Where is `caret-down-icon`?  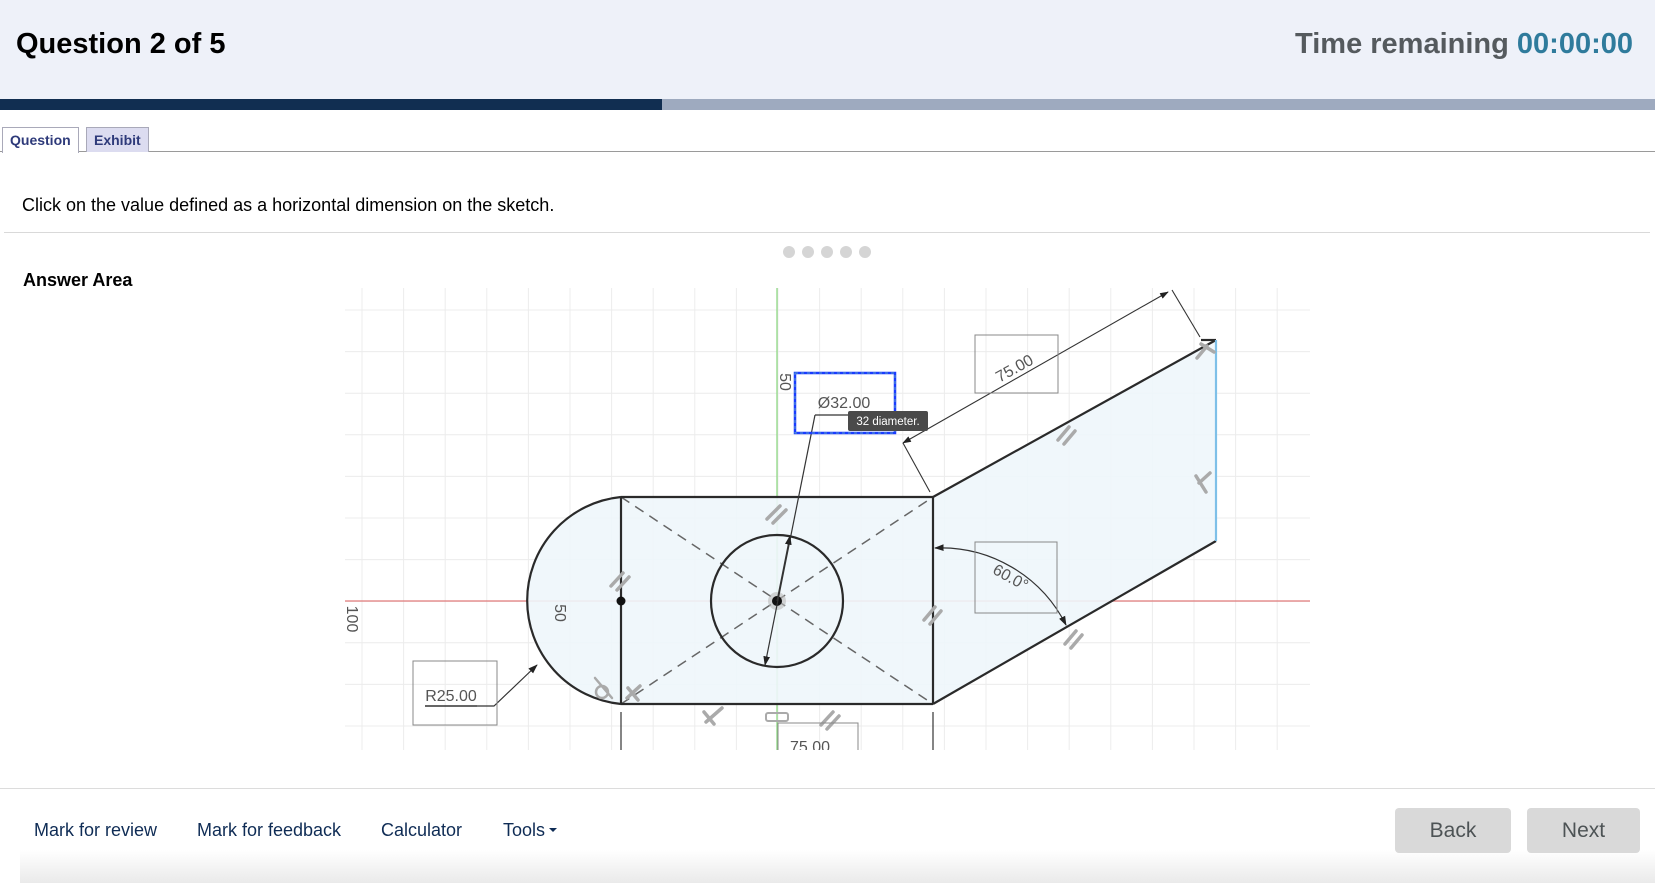
caret-down-icon is located at coordinates (553, 829).